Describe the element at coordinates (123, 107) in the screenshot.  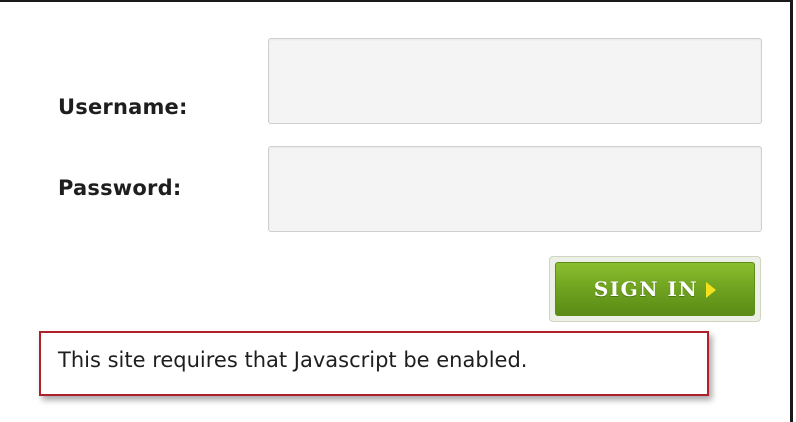
I see `username-label: Username:` at that location.